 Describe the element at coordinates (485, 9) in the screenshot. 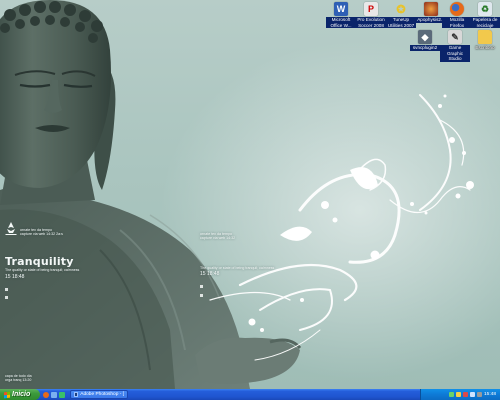

I see `recycle-bin-icon: ♻` at that location.